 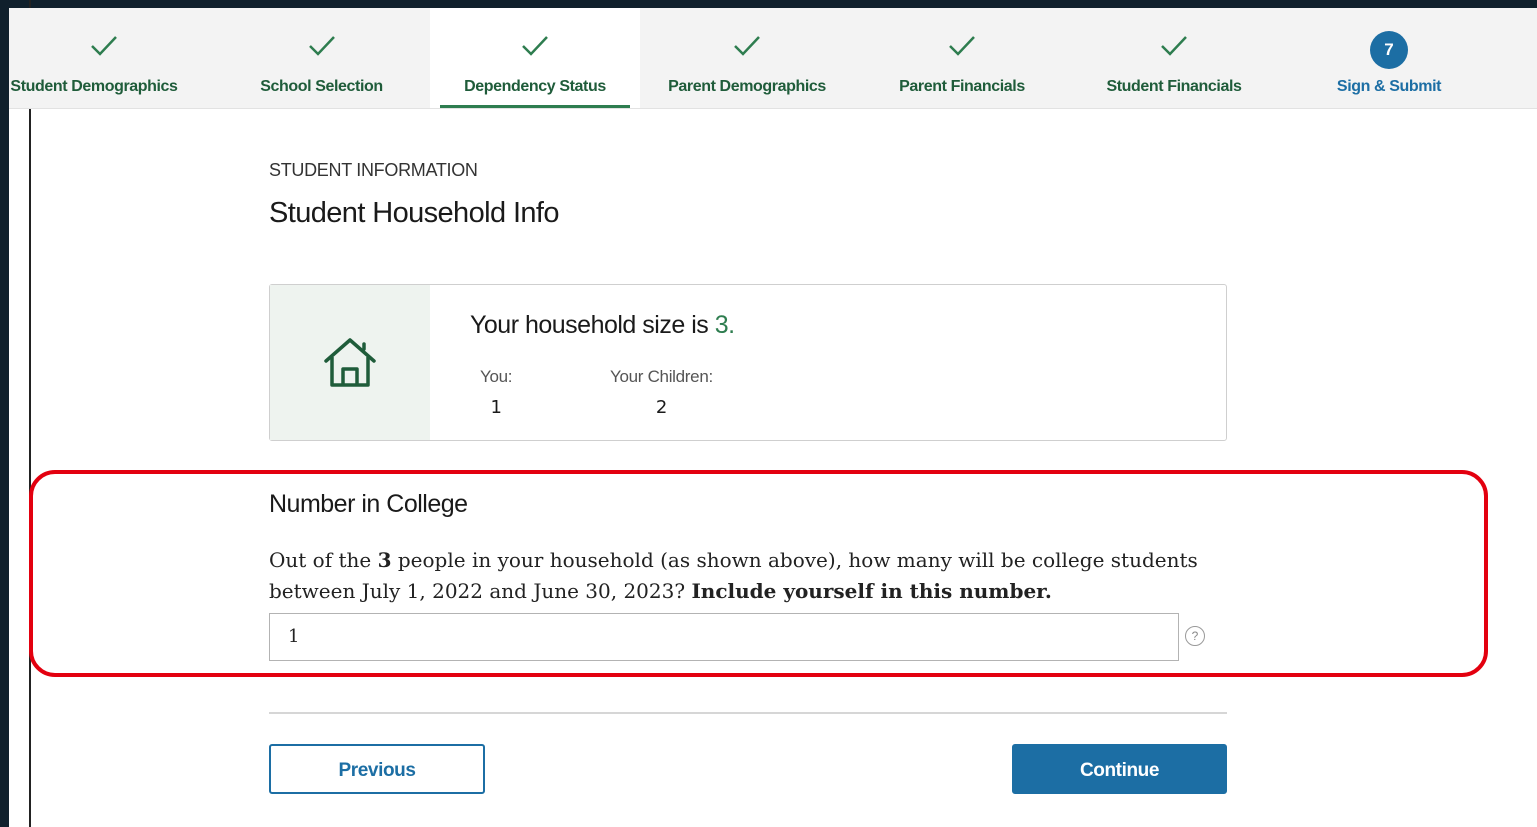 I want to click on step-label: Dependency Status, so click(x=535, y=86).